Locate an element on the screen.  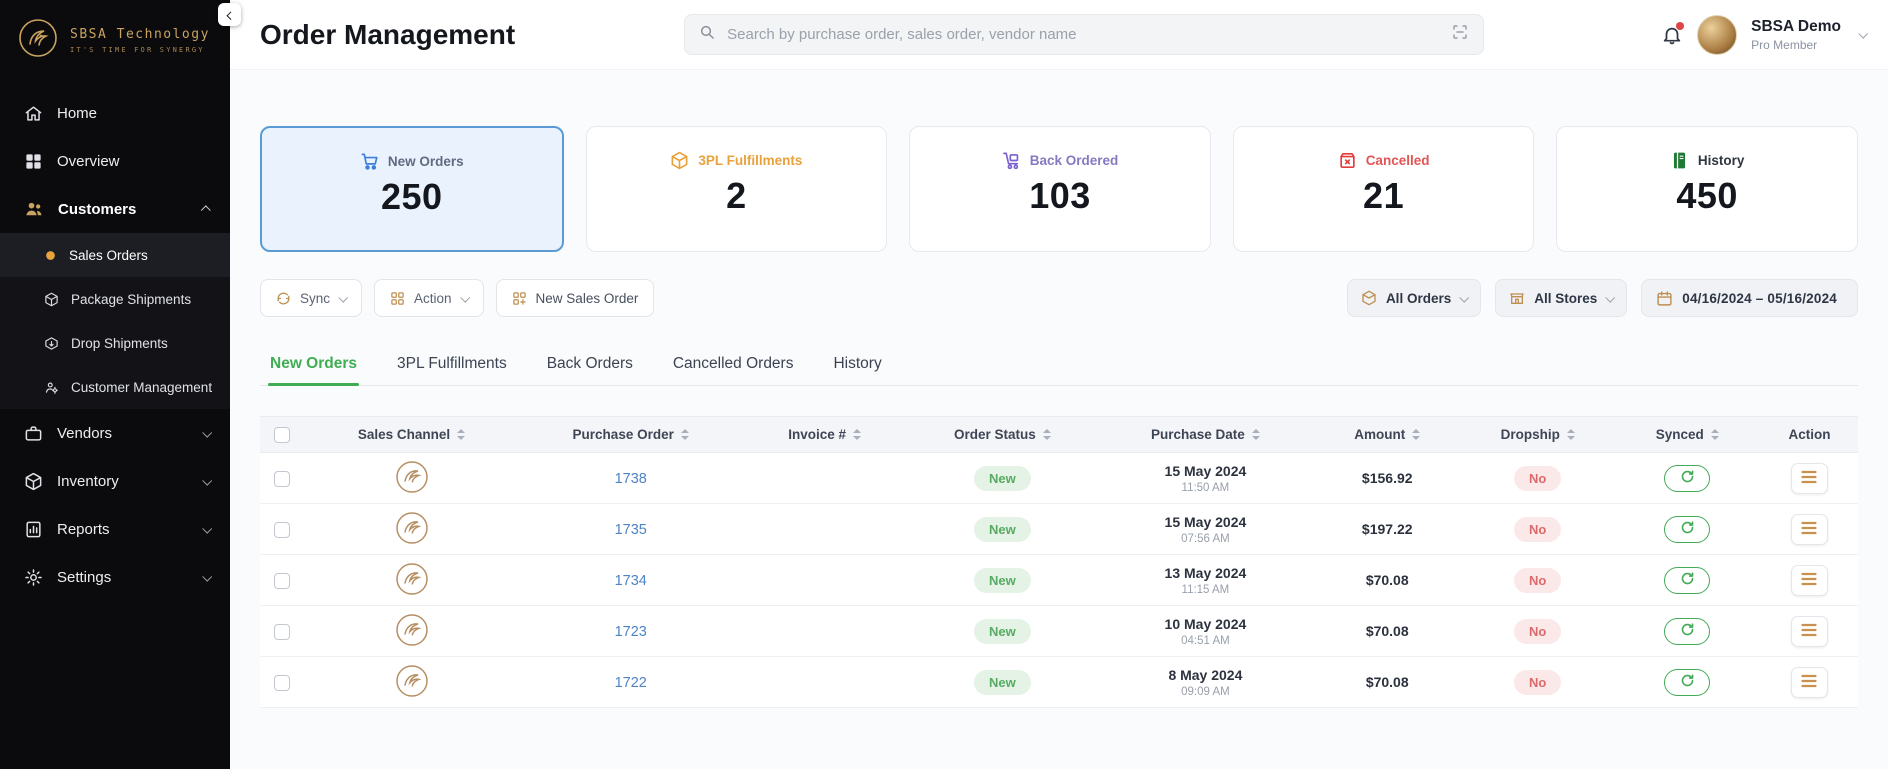
sidebar-item-overview: Overview is located at coordinates (115, 161).